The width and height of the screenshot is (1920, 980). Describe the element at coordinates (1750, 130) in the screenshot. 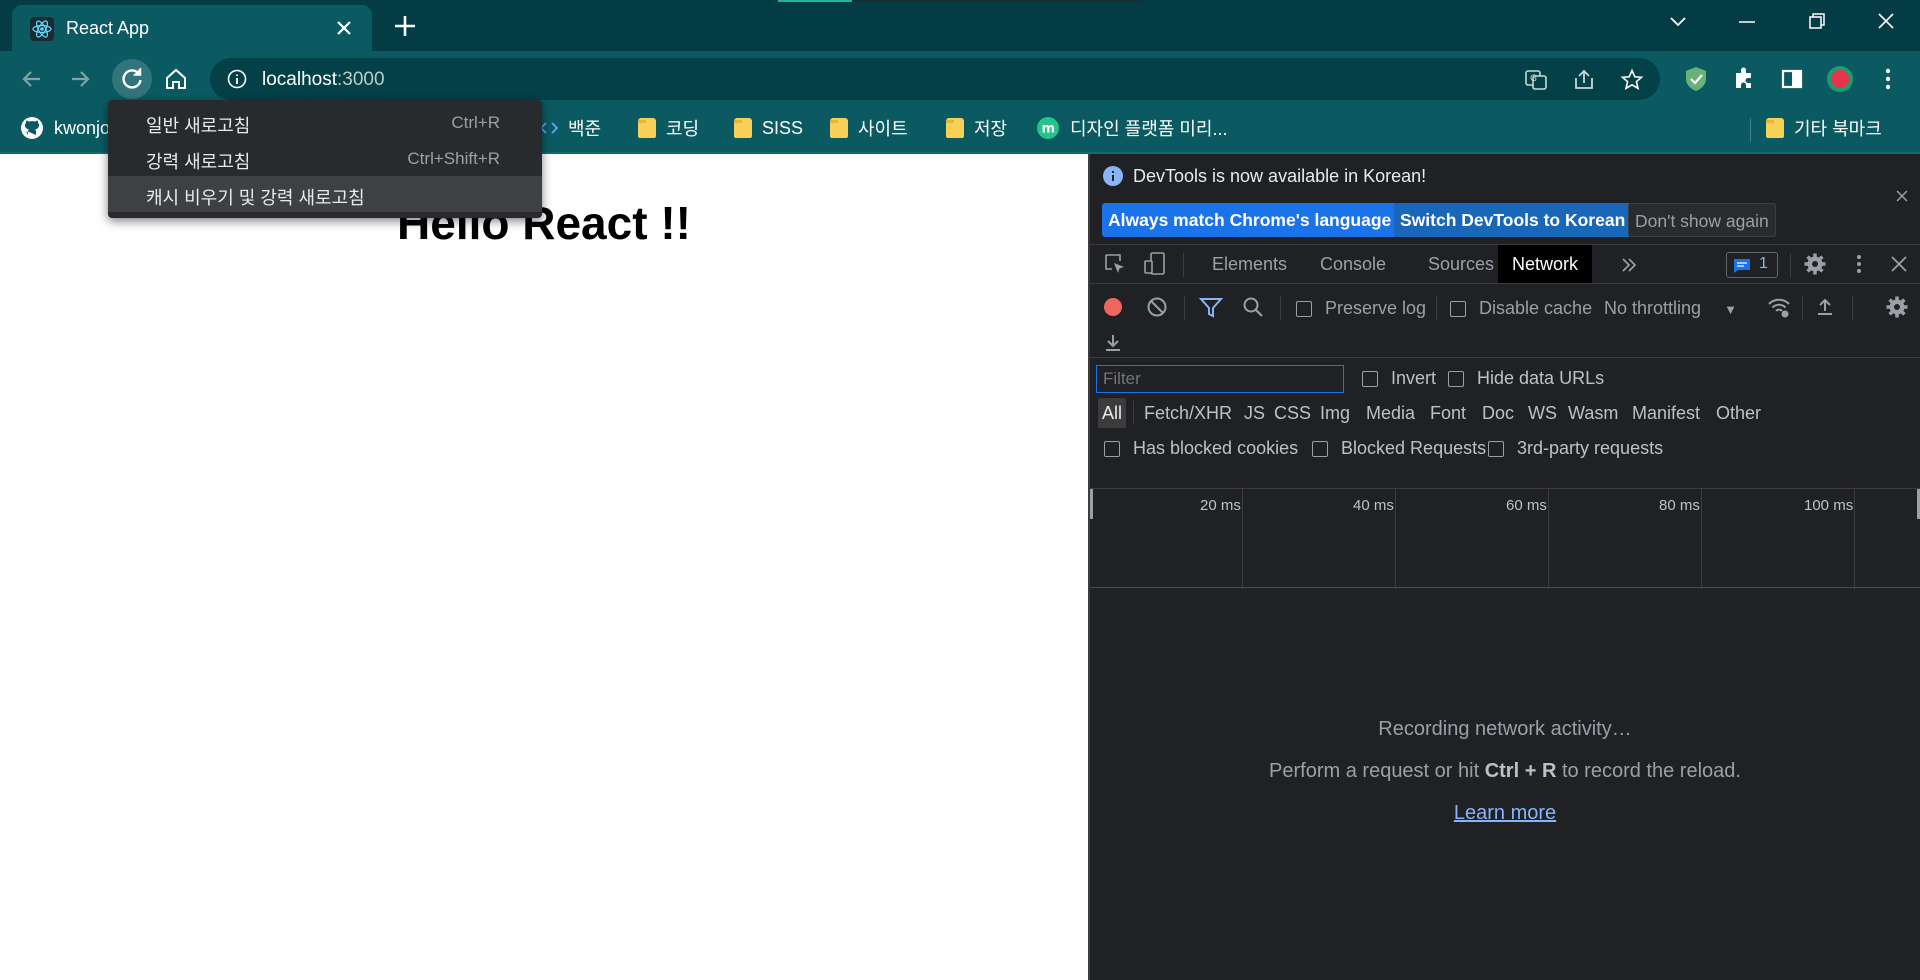

I see `bookmarks-separator` at that location.